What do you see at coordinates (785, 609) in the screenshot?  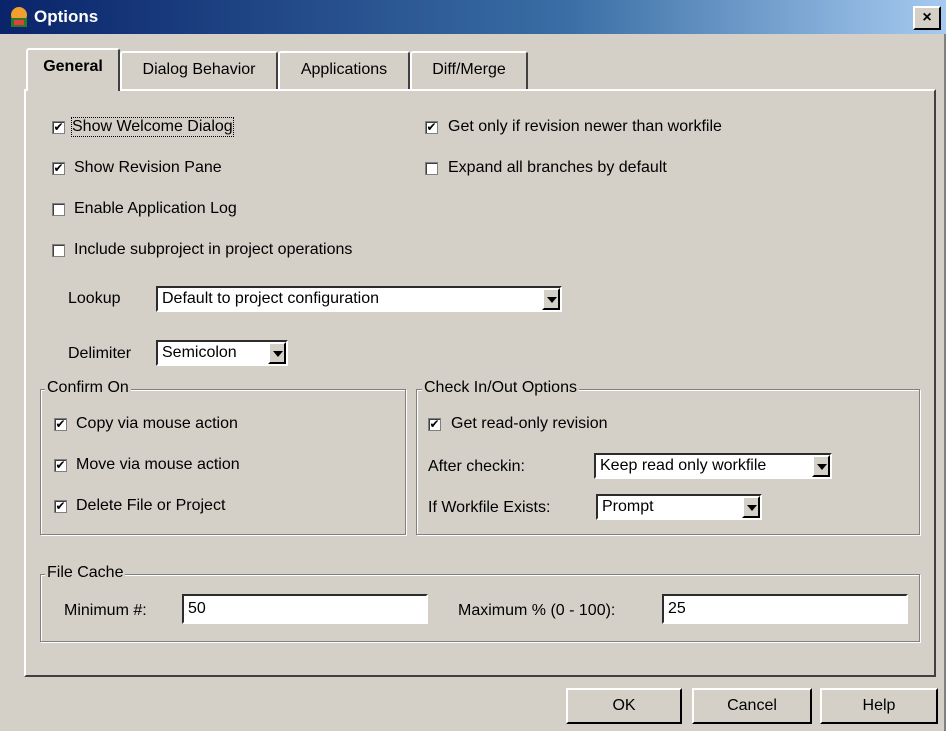 I see `maximum-input: 25` at bounding box center [785, 609].